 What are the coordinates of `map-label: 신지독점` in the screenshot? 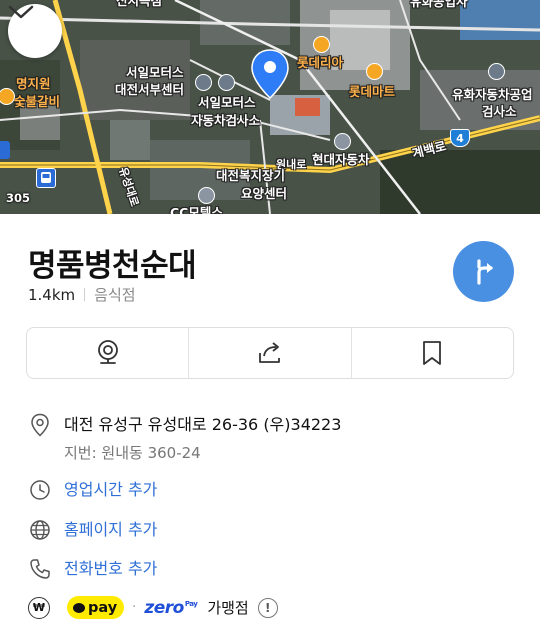 It's located at (139, 4).